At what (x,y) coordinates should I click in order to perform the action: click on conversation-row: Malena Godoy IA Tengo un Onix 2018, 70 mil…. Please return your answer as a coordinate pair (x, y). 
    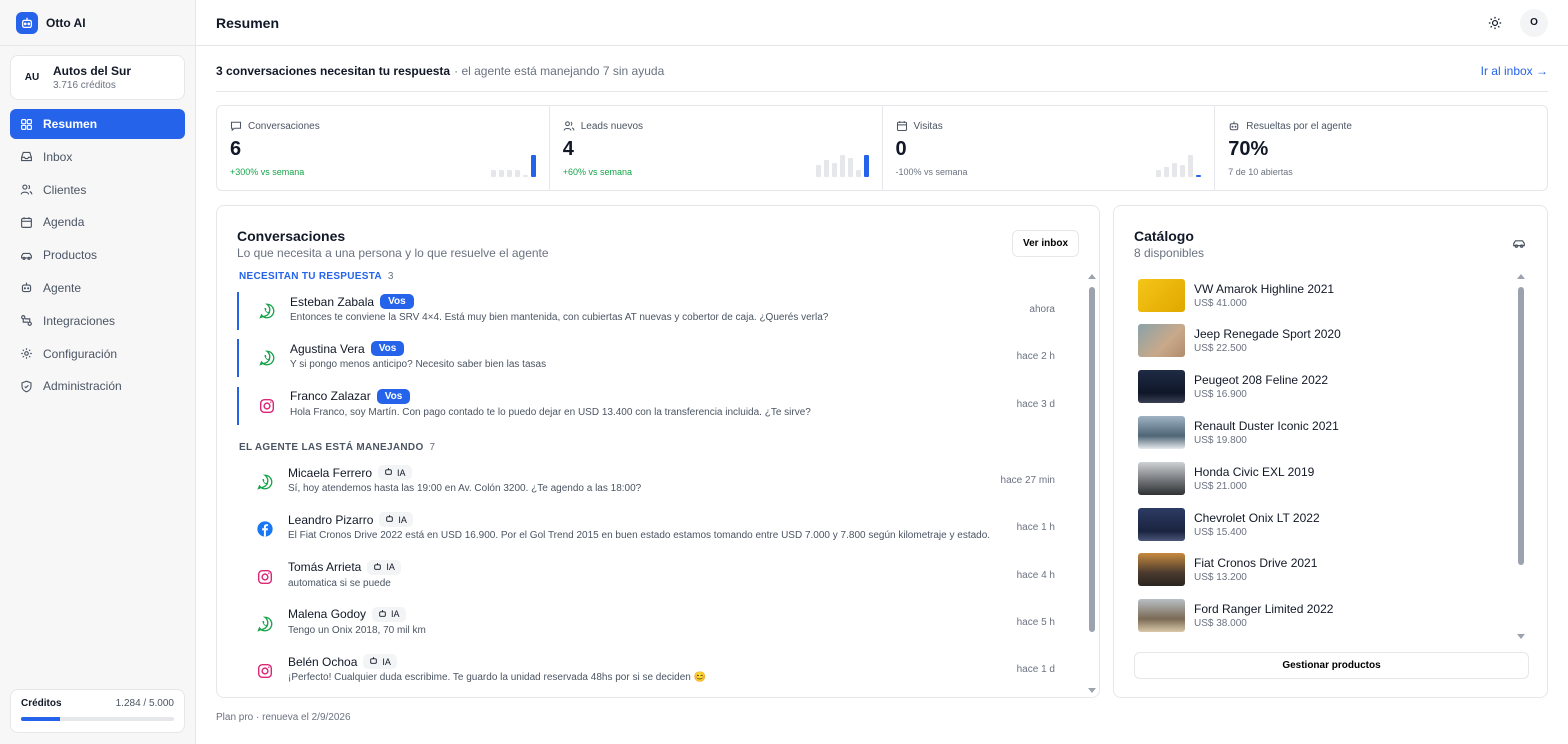
    Looking at the image, I should click on (657, 624).